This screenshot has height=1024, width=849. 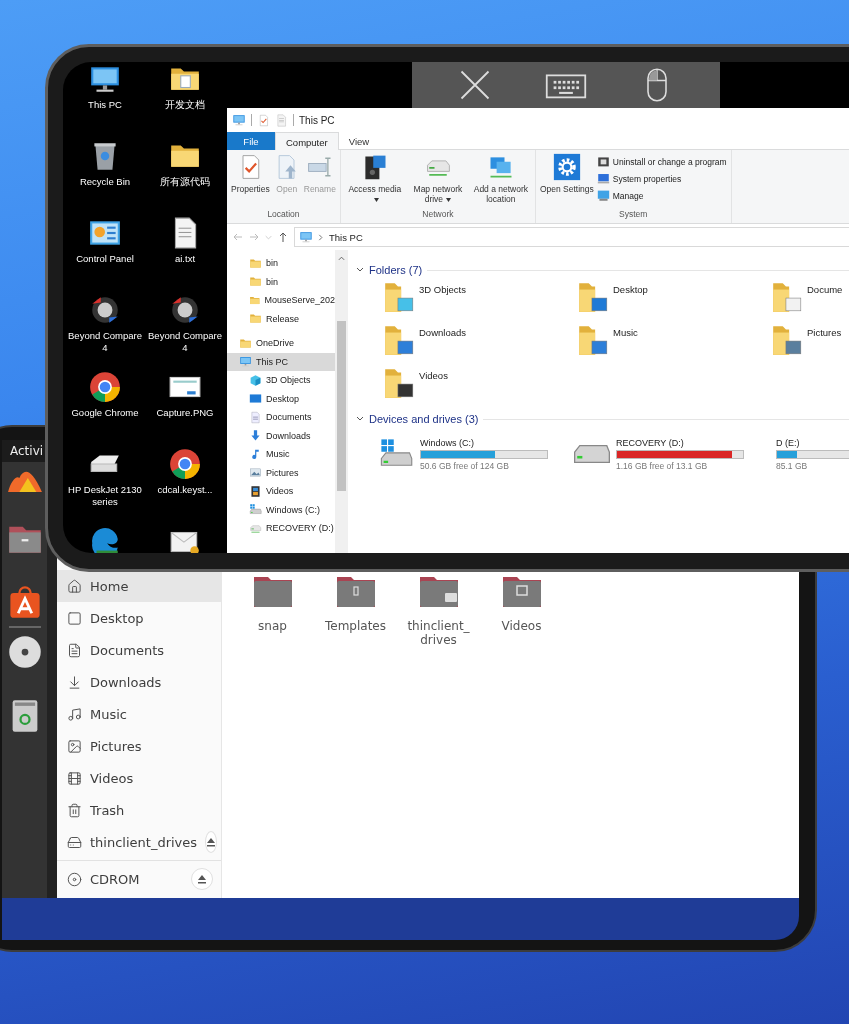 What do you see at coordinates (465, 465) in the screenshot?
I see `free-space-text: 50.6 GB free of 124 GB` at bounding box center [465, 465].